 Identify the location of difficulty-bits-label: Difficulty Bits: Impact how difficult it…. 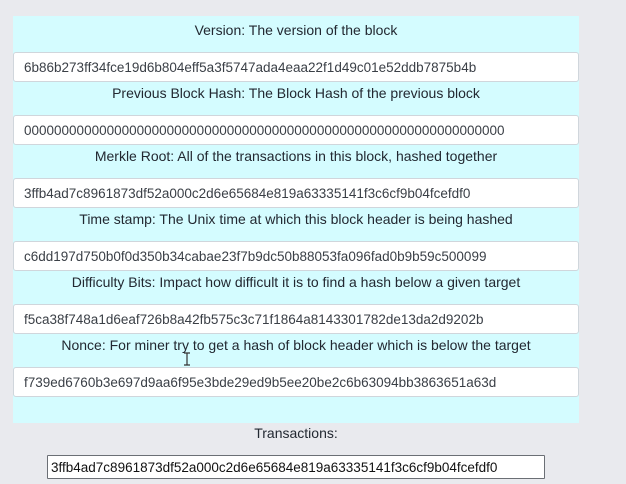
(296, 282).